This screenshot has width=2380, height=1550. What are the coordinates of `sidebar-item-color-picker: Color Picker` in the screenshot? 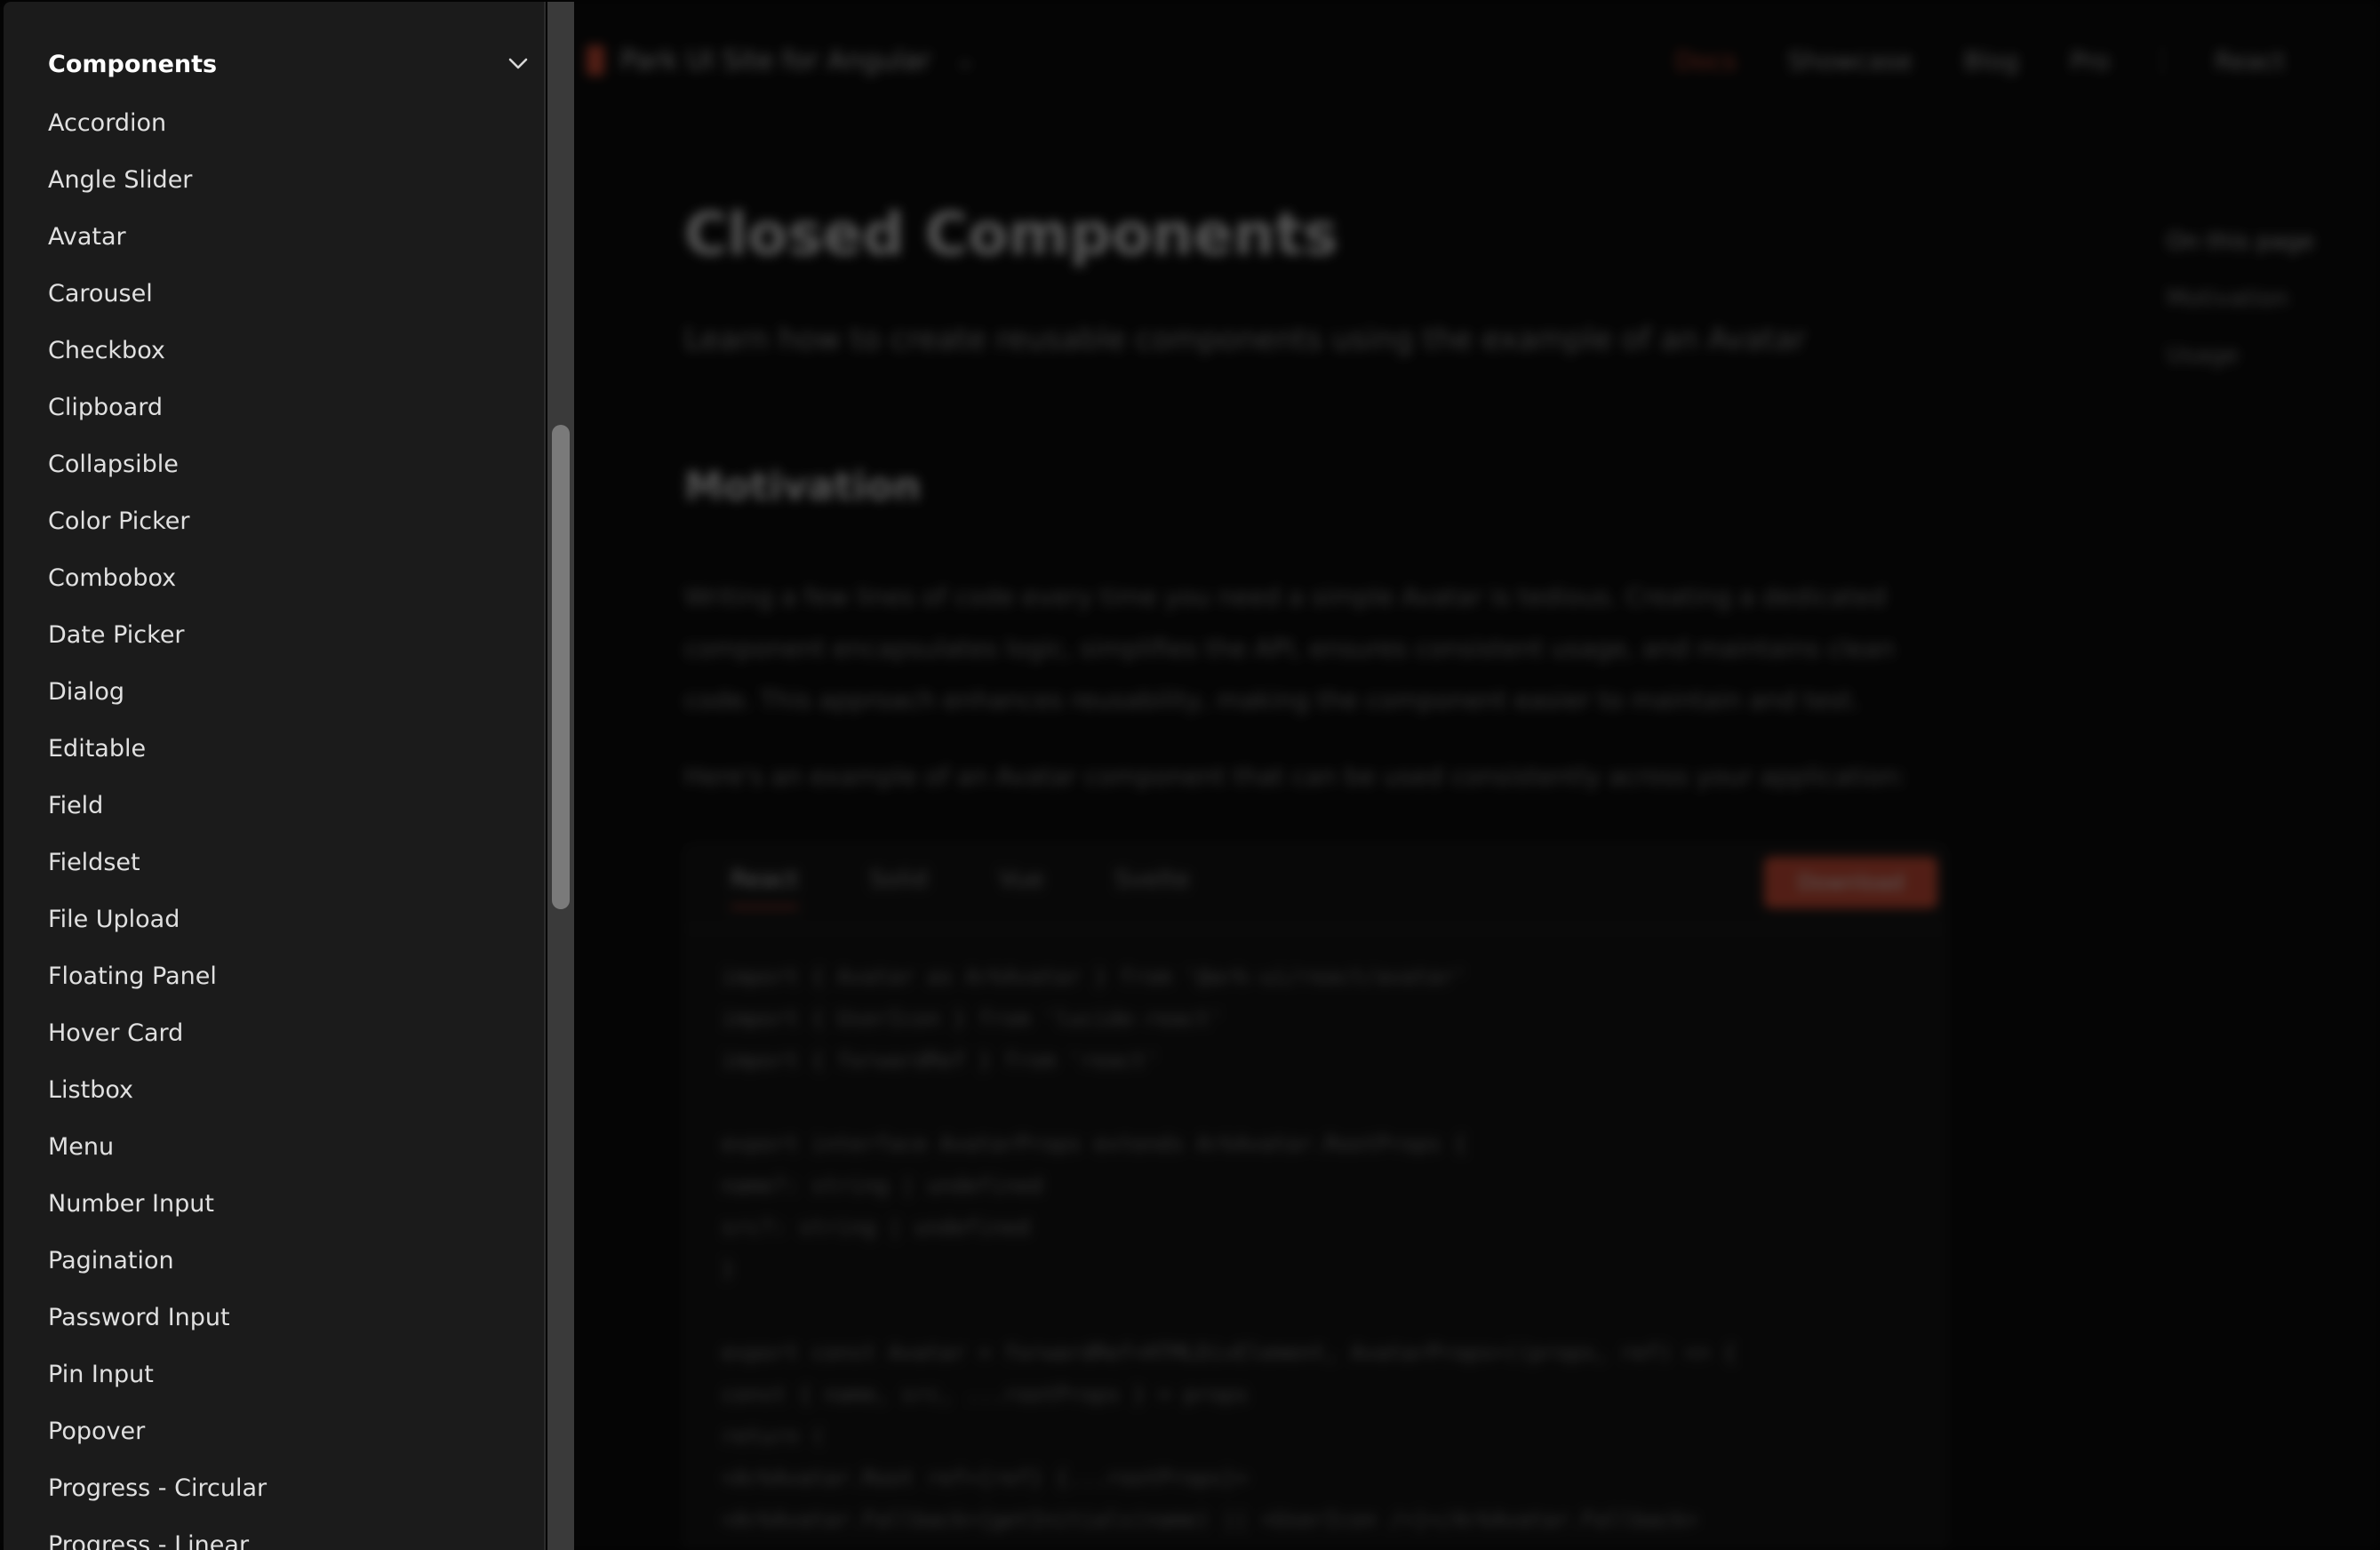 It's located at (157, 521).